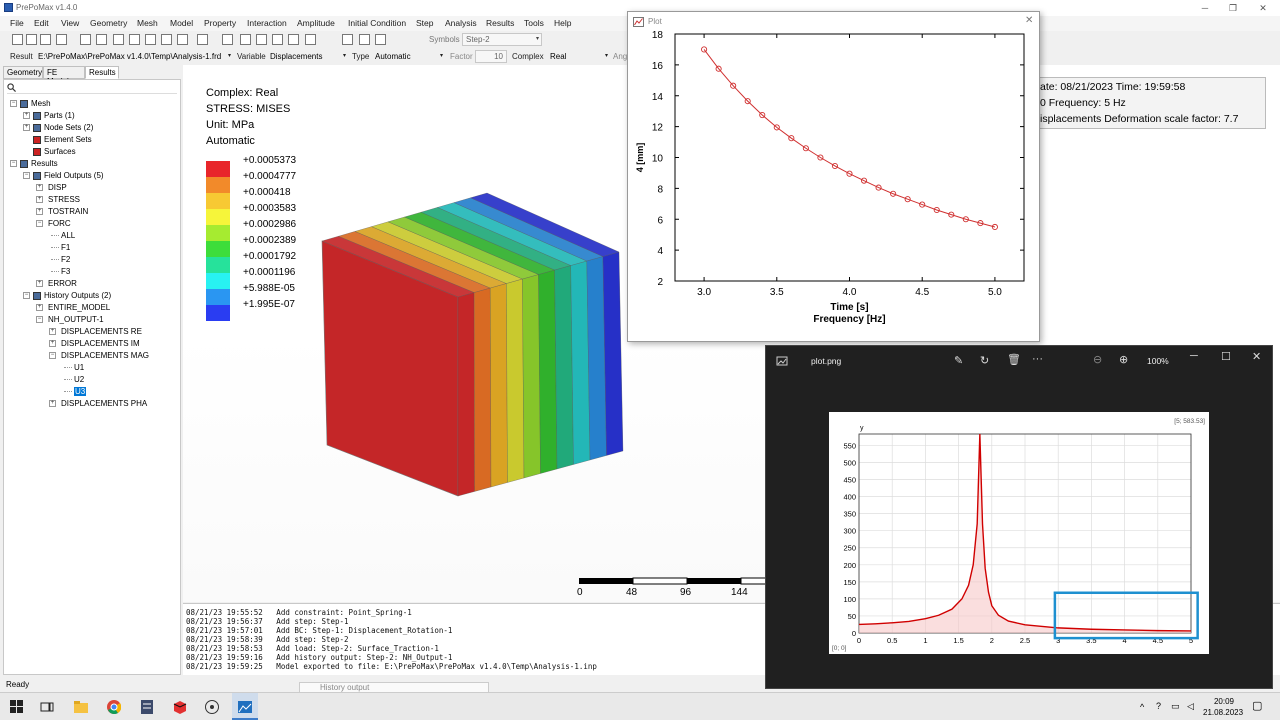  Describe the element at coordinates (147, 707) in the screenshot. I see `calculator-icon` at that location.